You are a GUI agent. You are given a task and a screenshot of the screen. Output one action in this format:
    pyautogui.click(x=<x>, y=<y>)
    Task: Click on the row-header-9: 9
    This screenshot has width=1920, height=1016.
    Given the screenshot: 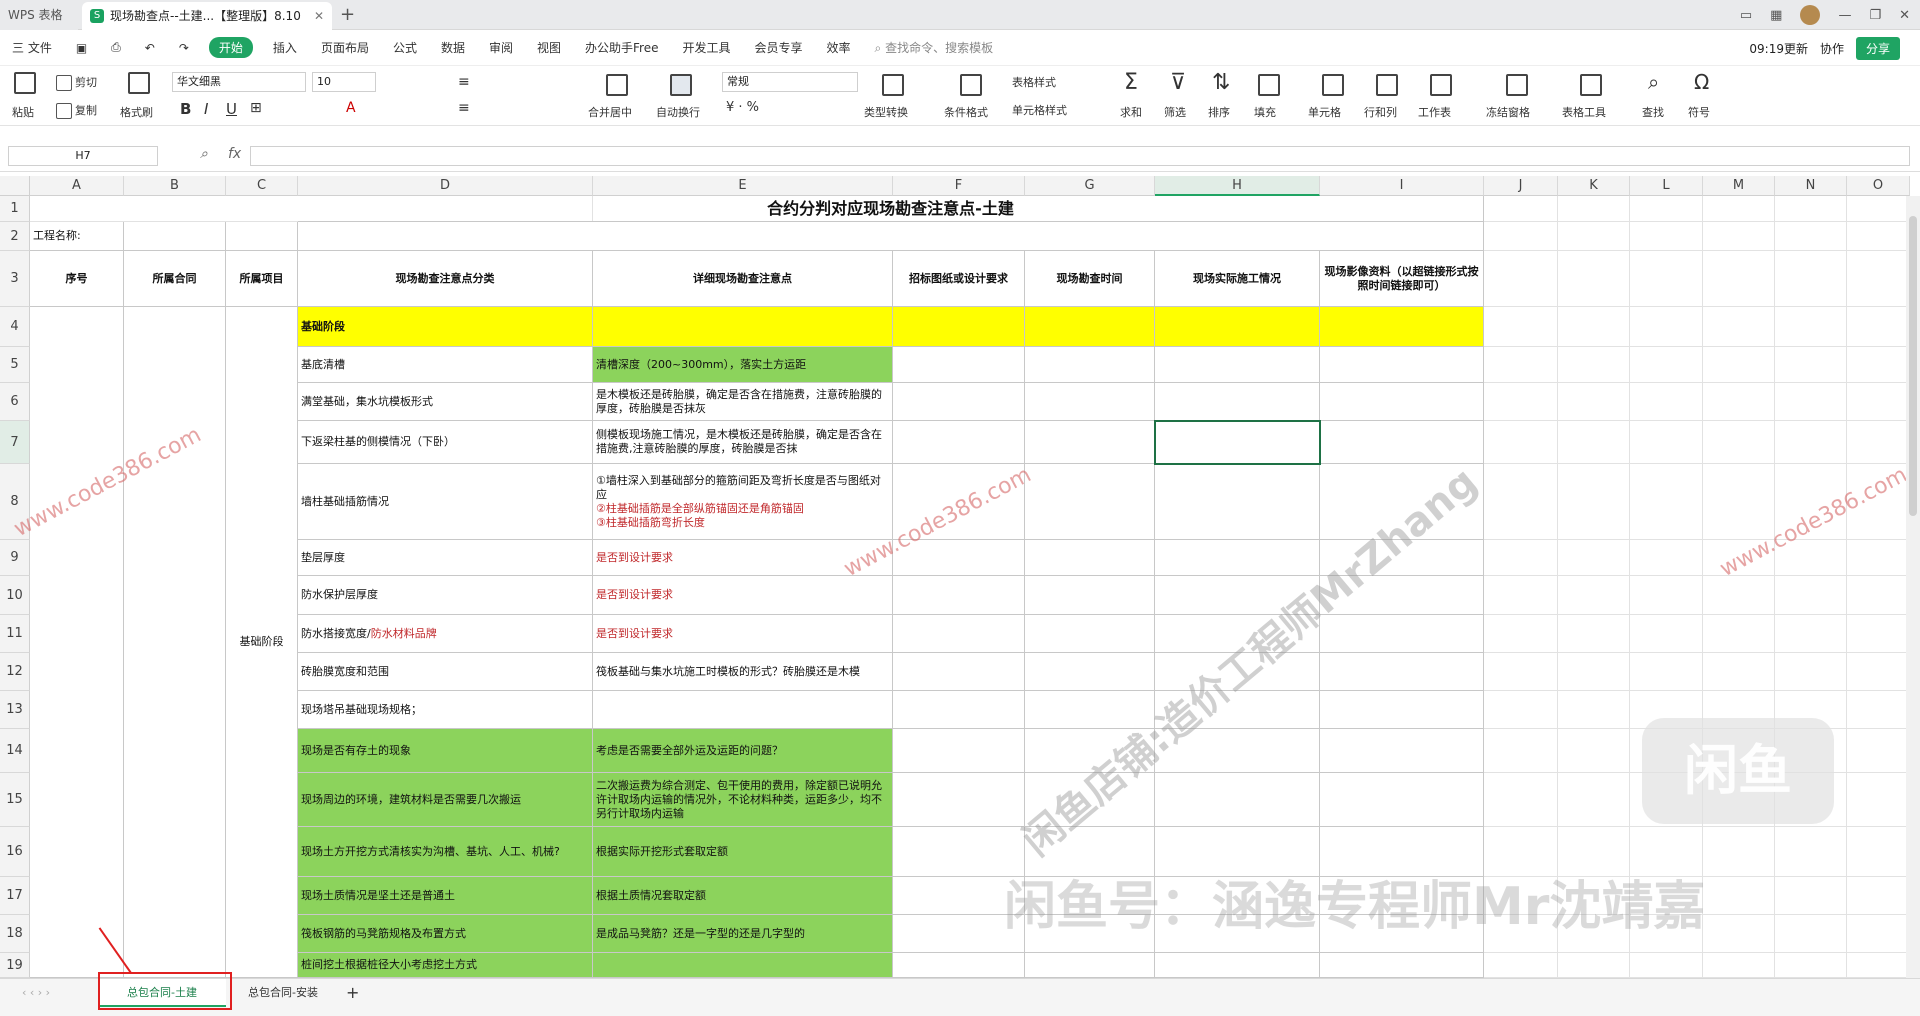 What is the action you would take?
    pyautogui.click(x=15, y=558)
    